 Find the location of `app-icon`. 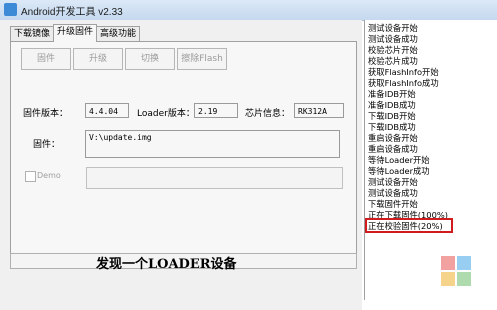

app-icon is located at coordinates (10, 9).